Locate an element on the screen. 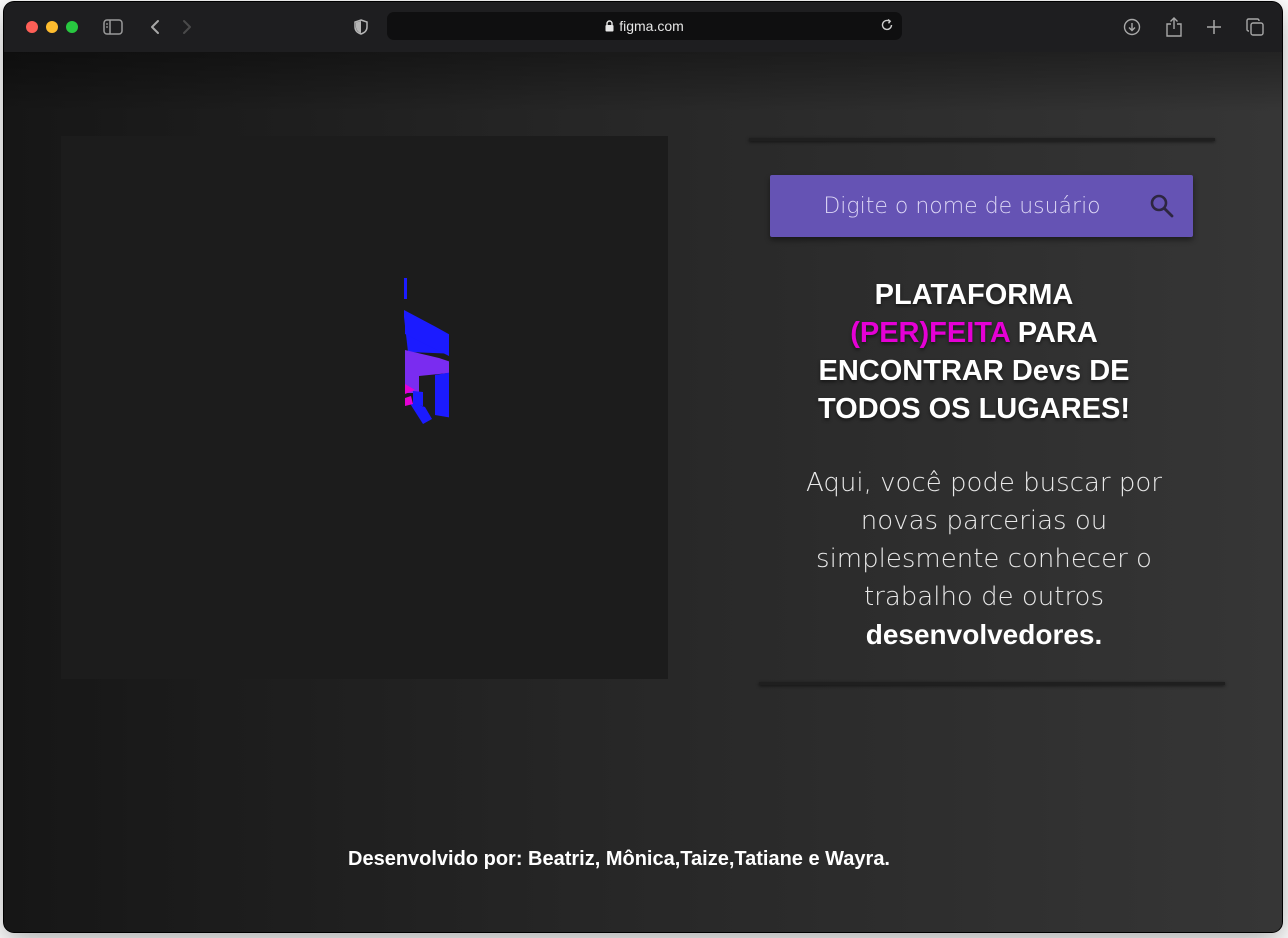 The width and height of the screenshot is (1288, 938). headline-line-2-rest: PARA is located at coordinates (1053, 333).